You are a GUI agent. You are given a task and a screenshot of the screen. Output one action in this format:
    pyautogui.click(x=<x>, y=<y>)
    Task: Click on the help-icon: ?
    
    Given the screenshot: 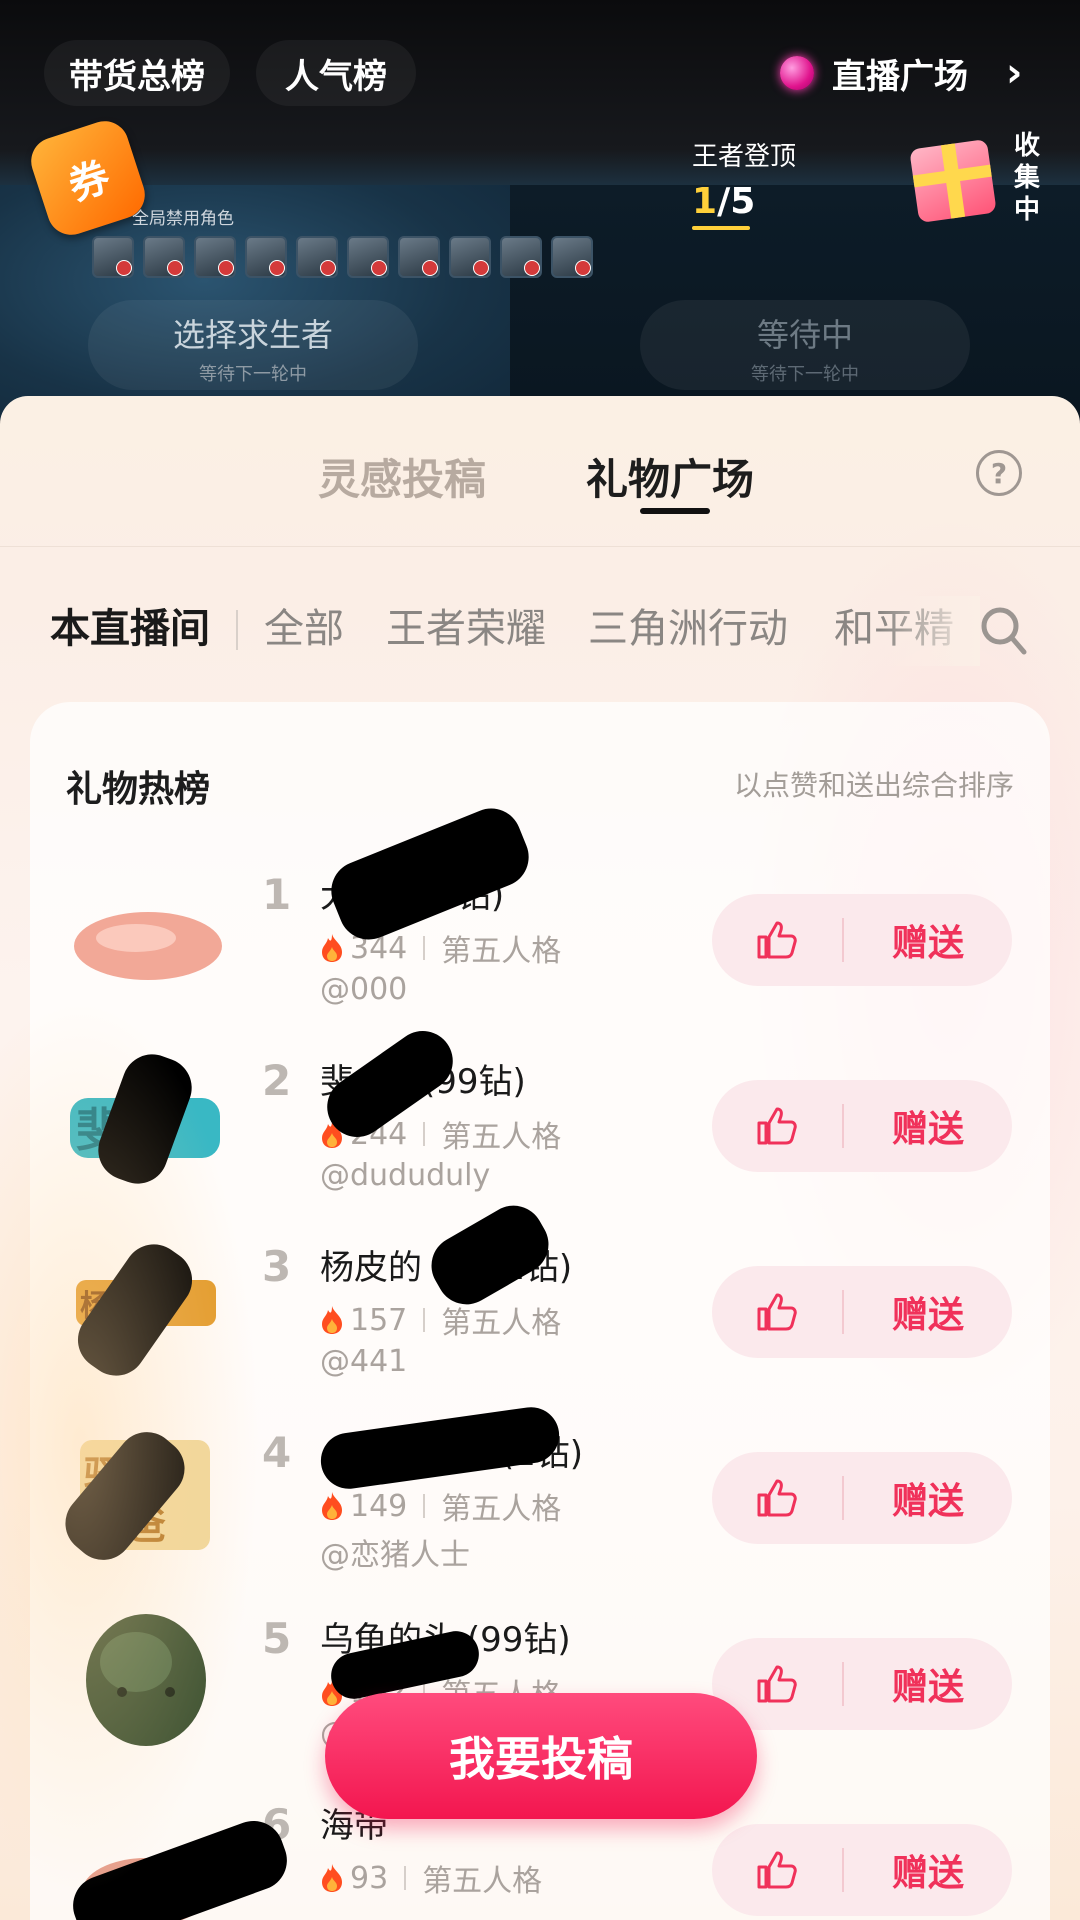 What is the action you would take?
    pyautogui.click(x=999, y=473)
    